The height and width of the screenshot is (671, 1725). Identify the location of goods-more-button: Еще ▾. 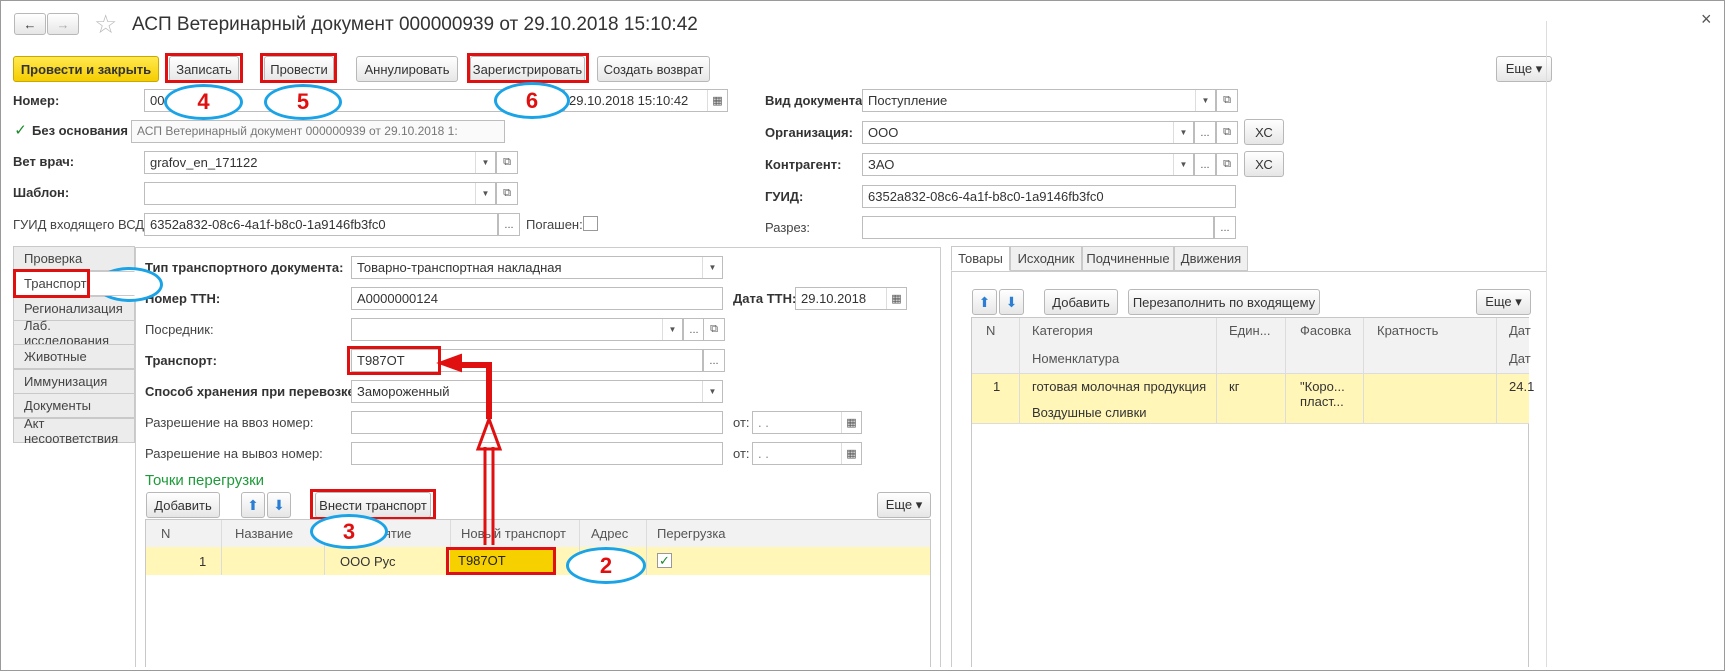
(1503, 302).